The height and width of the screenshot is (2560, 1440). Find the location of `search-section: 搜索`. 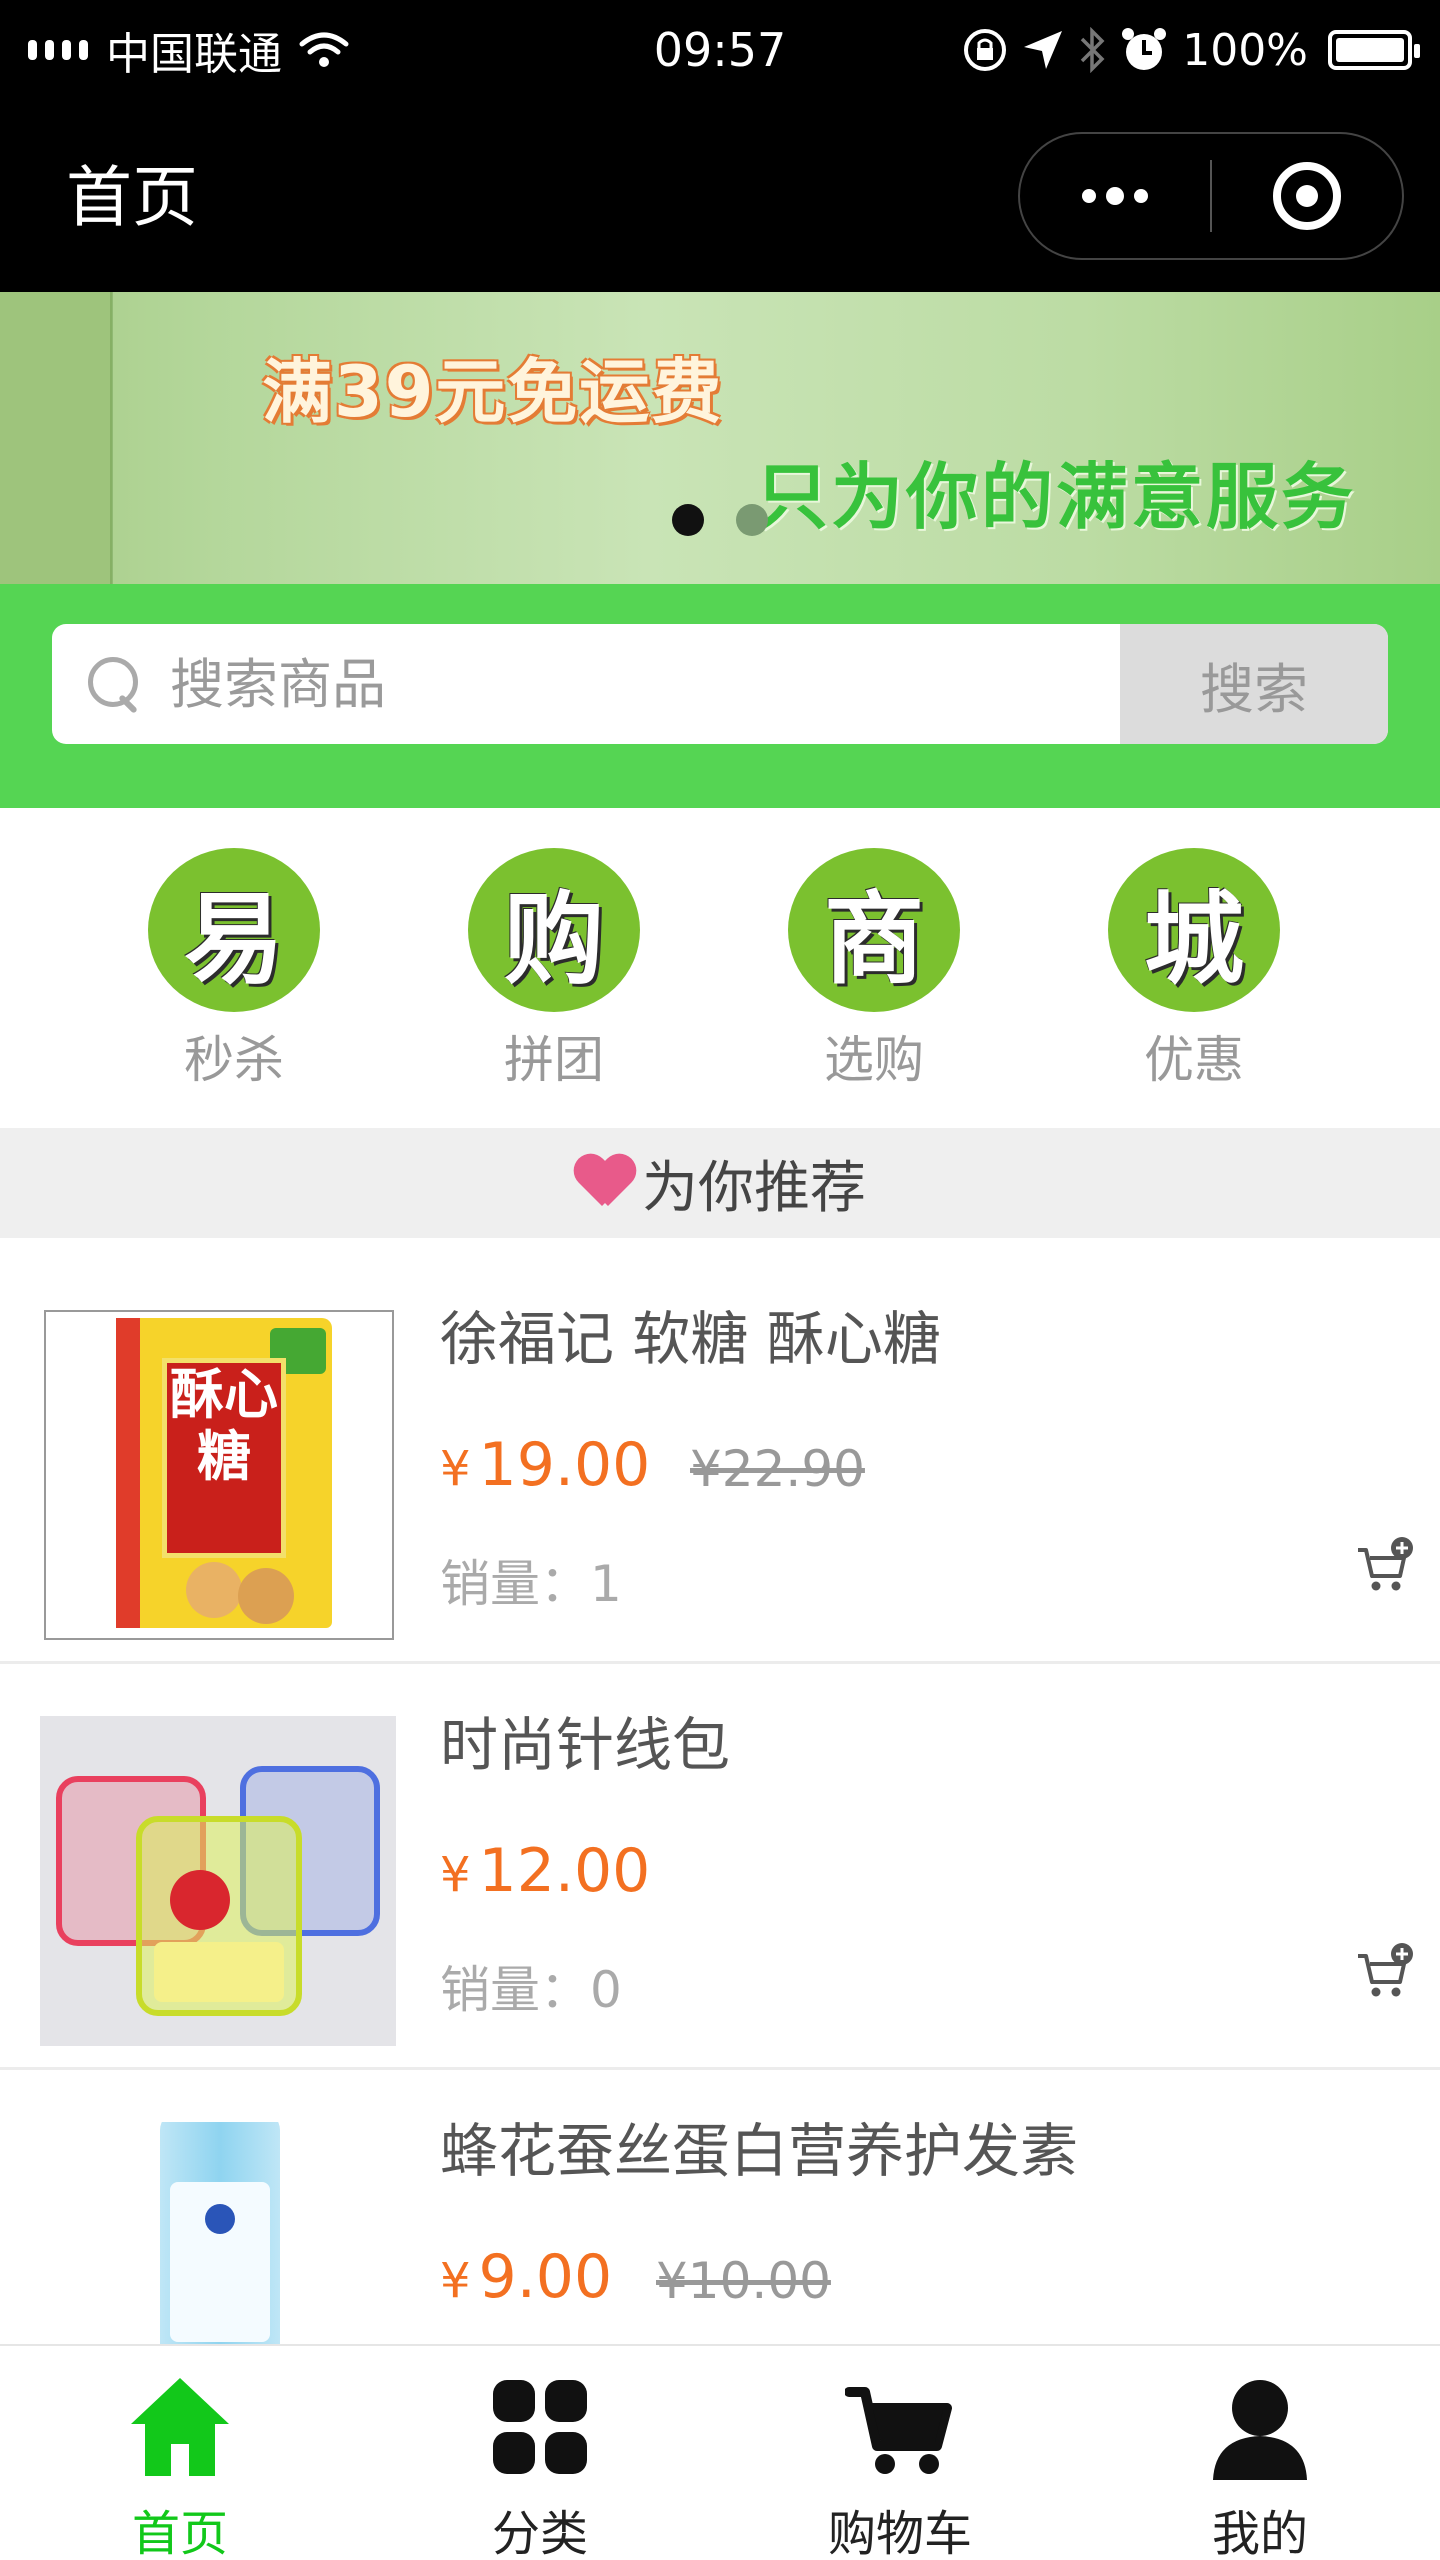

search-section: 搜索 is located at coordinates (720, 696).